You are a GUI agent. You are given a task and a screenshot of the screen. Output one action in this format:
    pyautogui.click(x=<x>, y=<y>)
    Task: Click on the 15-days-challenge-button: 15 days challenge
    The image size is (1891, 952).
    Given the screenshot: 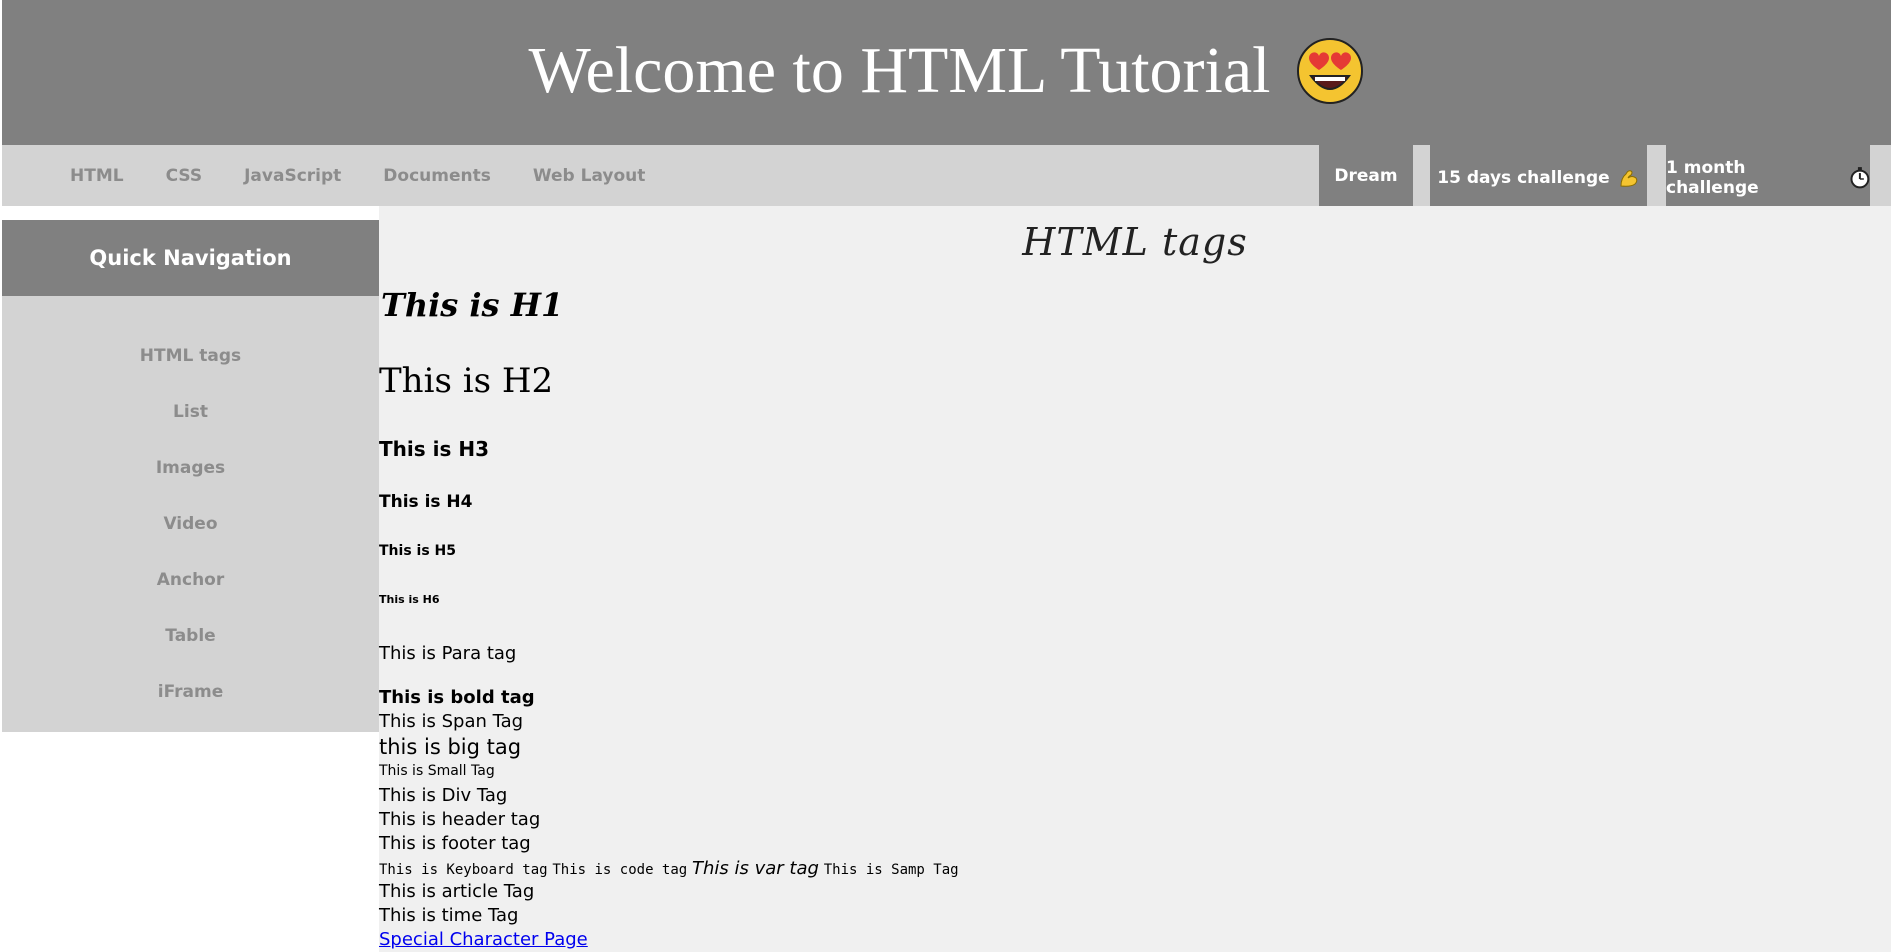 What is the action you would take?
    pyautogui.click(x=1538, y=177)
    